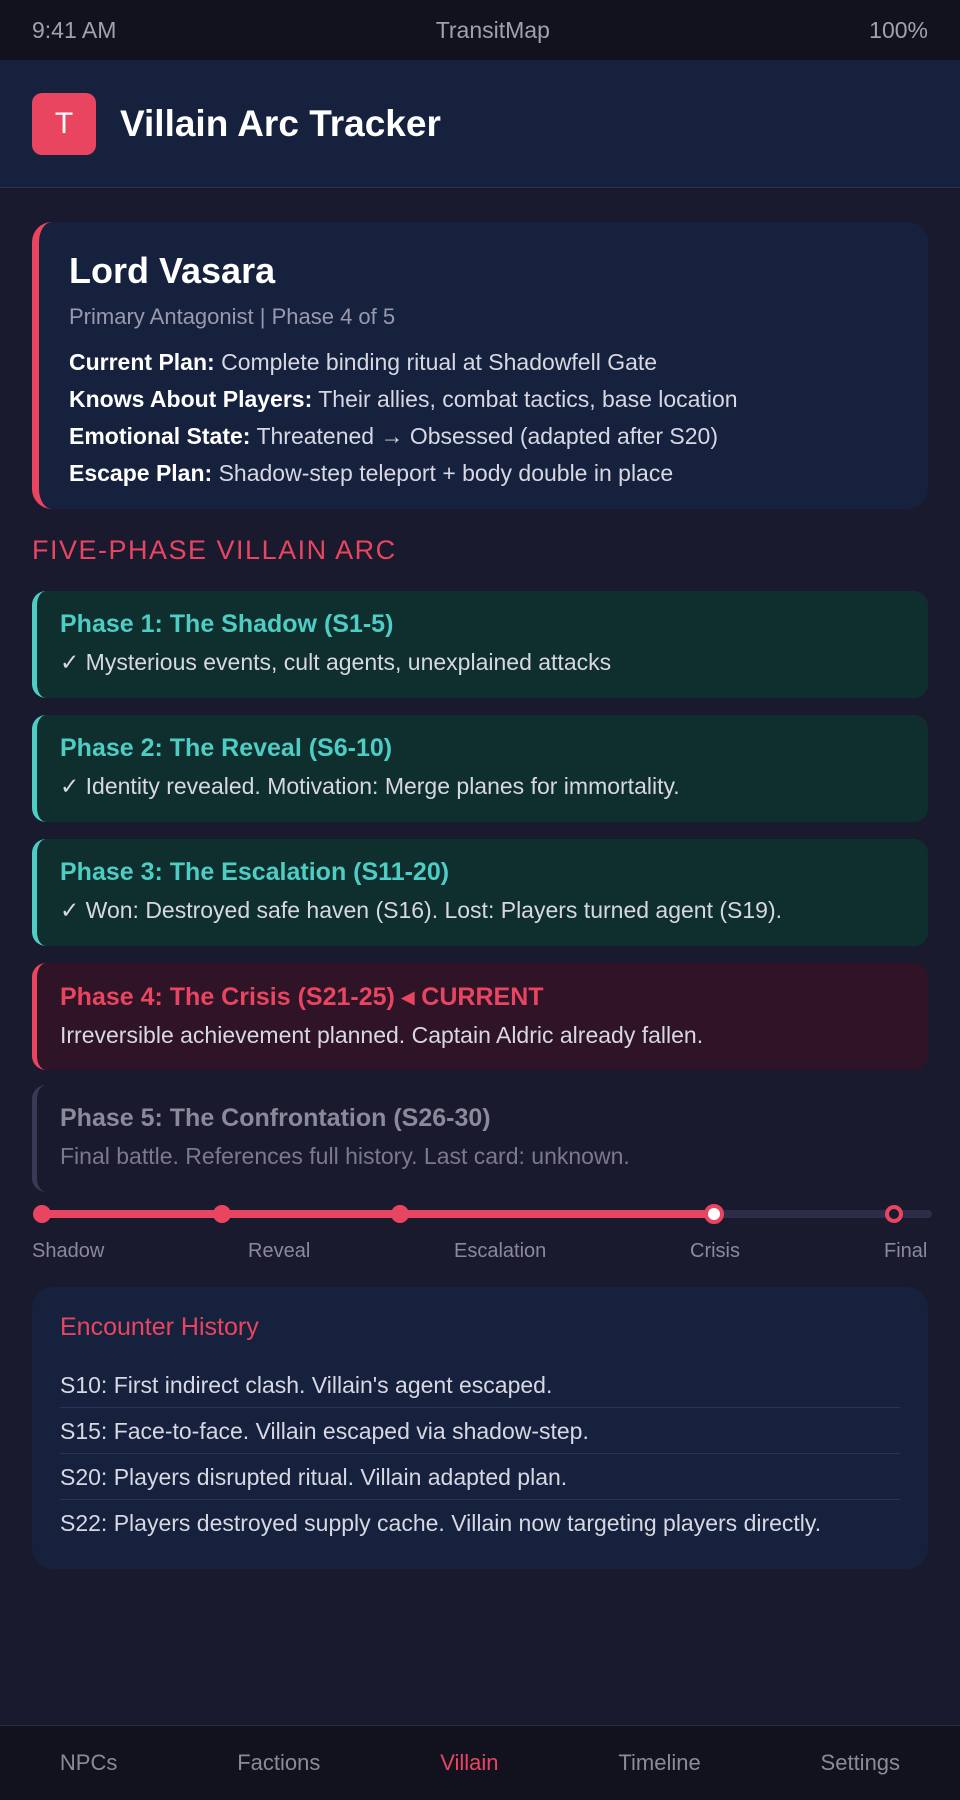 The image size is (960, 1800). What do you see at coordinates (232, 316) in the screenshot?
I see `villain-subtitle: Primary Antagonist | Phase 4 of 5` at bounding box center [232, 316].